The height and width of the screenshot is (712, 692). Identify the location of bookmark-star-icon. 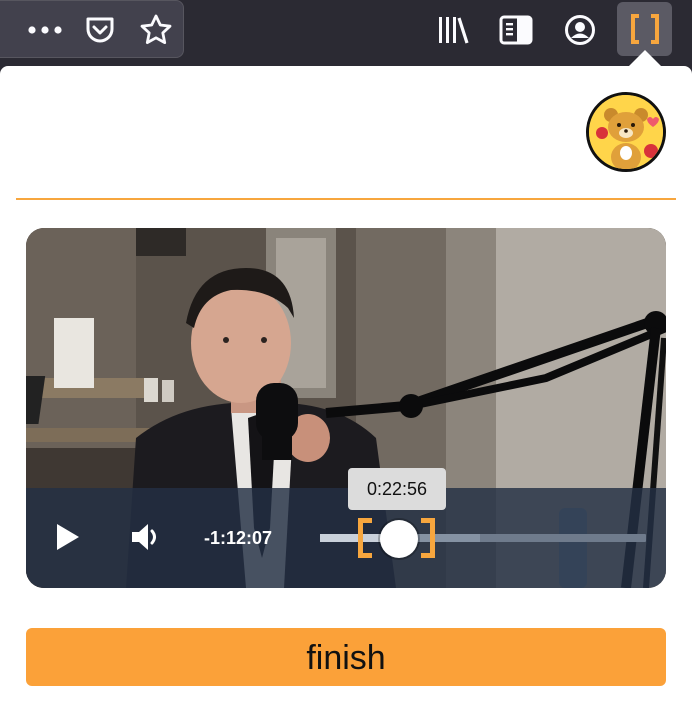
(156, 30).